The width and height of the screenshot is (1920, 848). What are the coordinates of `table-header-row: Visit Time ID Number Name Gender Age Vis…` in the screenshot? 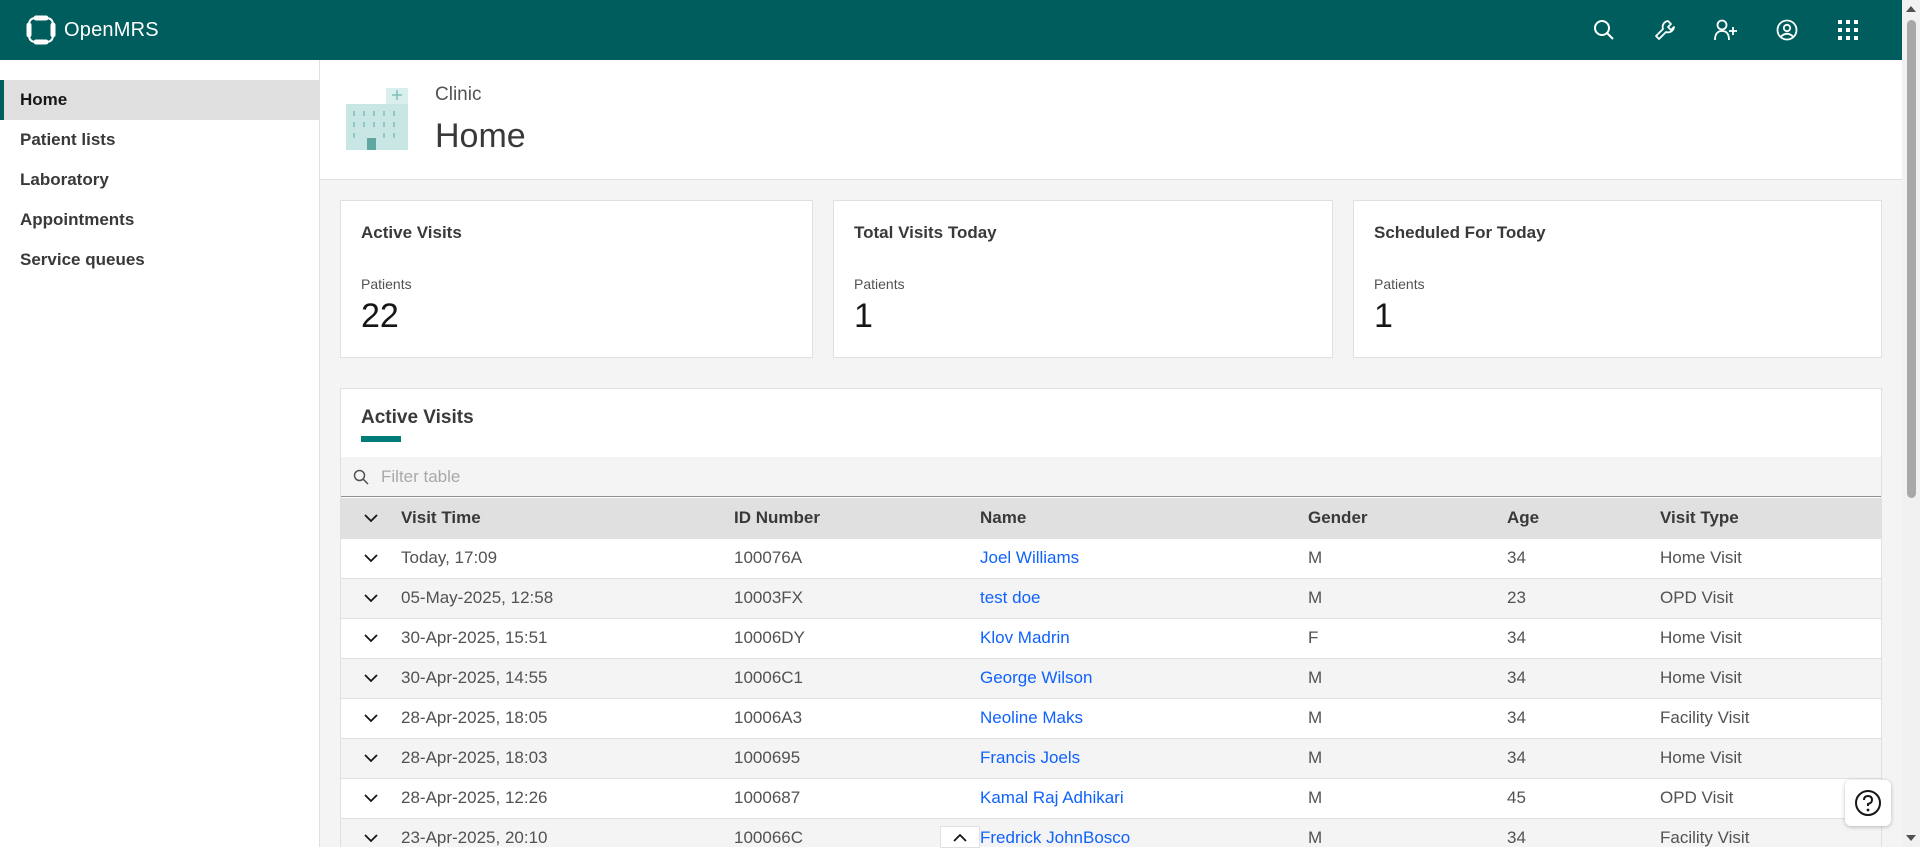 It's located at (1111, 518).